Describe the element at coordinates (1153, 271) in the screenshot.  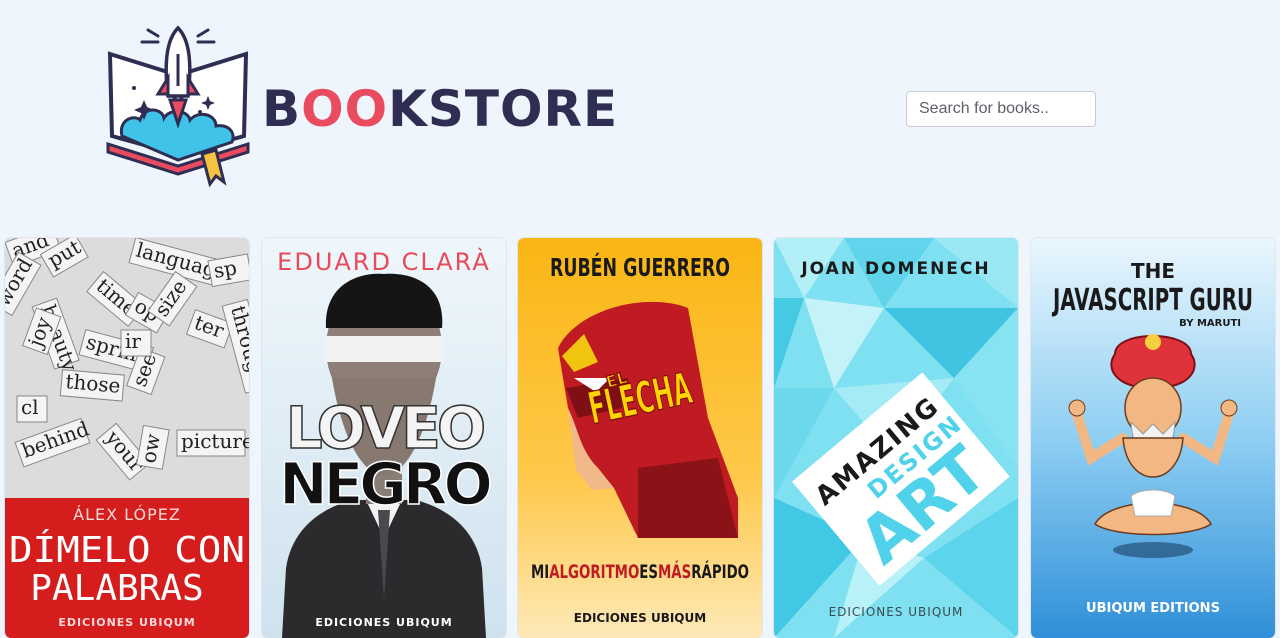
I see `book-title: THE` at that location.